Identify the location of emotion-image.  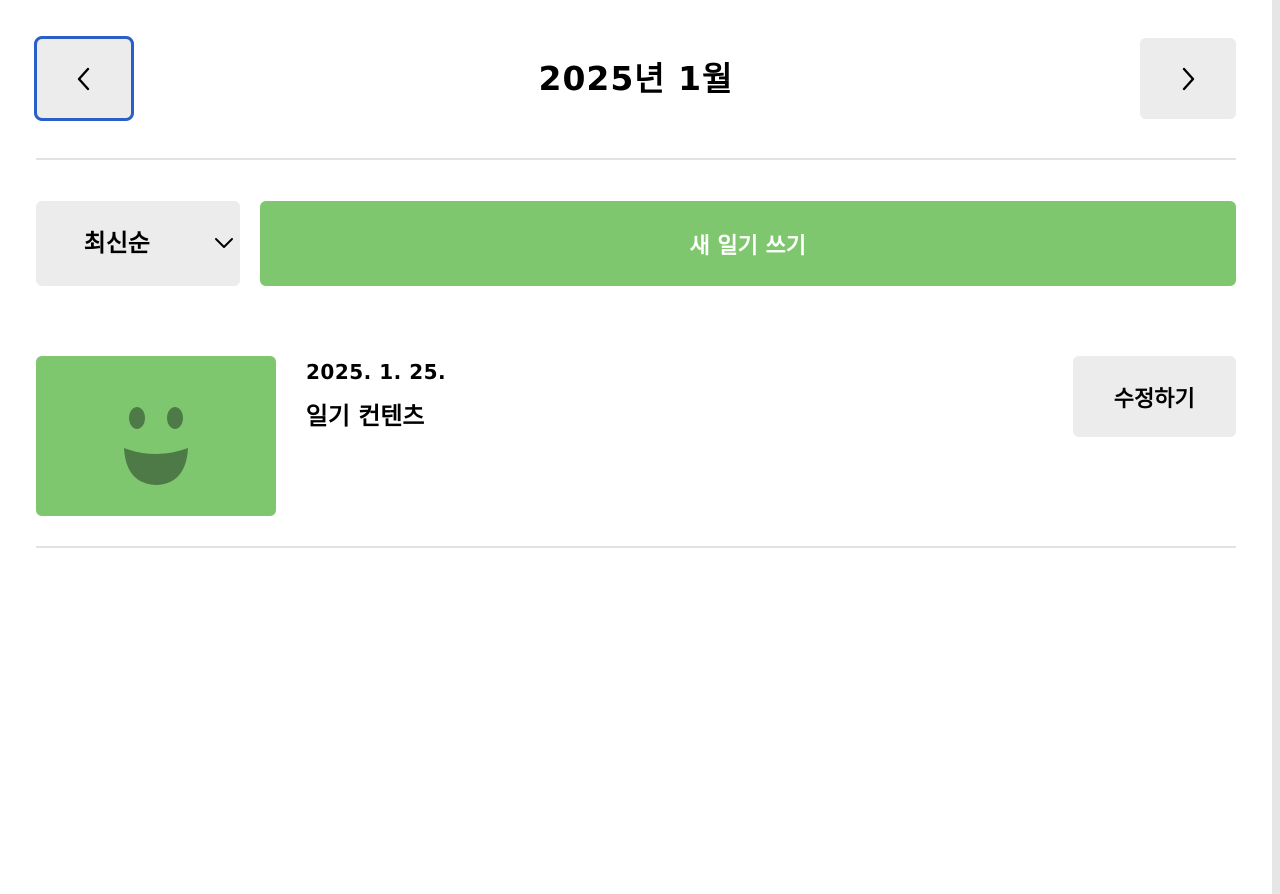
(156, 436).